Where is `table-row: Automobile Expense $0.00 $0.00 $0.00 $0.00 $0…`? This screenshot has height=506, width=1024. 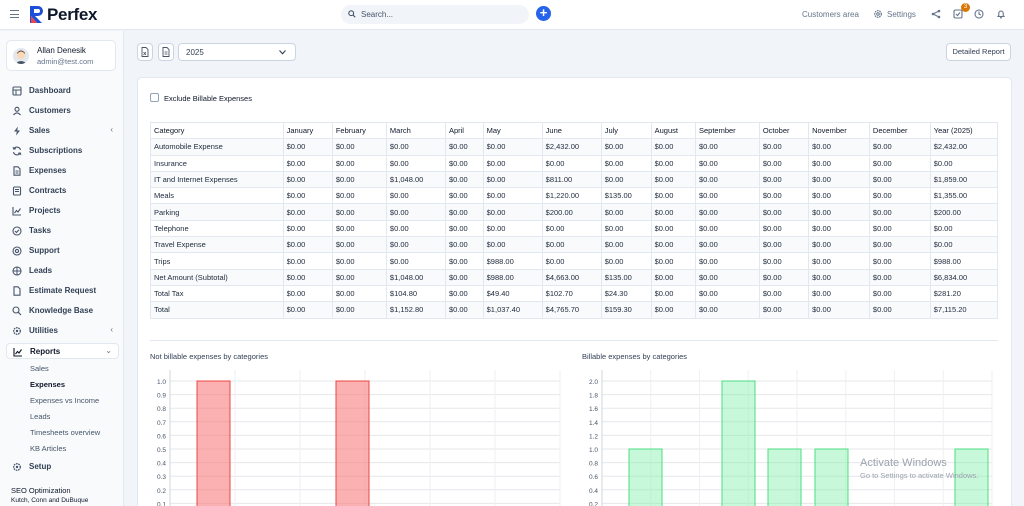 table-row: Automobile Expense $0.00 $0.00 $0.00 $0.00 $0… is located at coordinates (574, 147).